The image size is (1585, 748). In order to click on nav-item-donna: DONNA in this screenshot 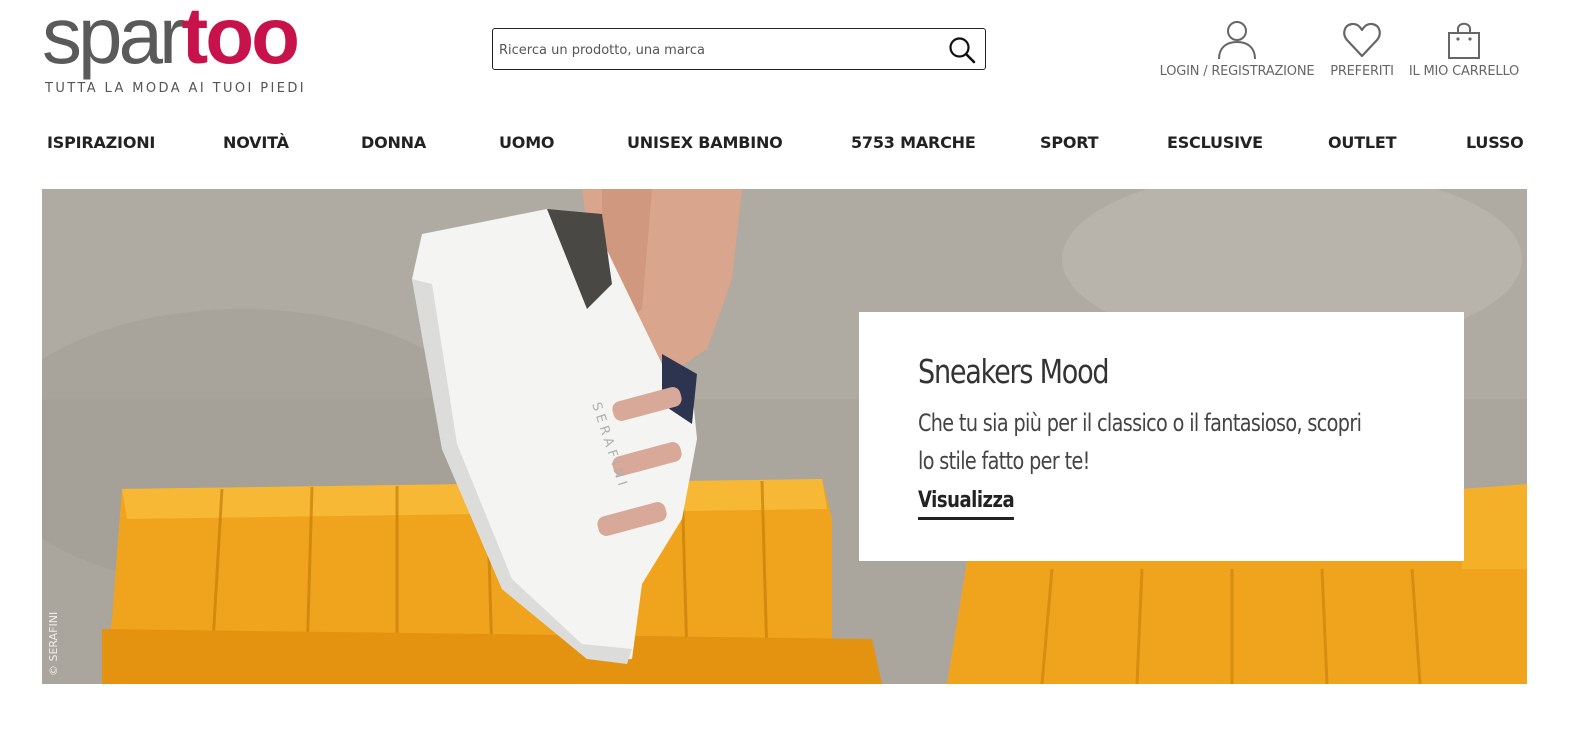, I will do `click(393, 142)`.